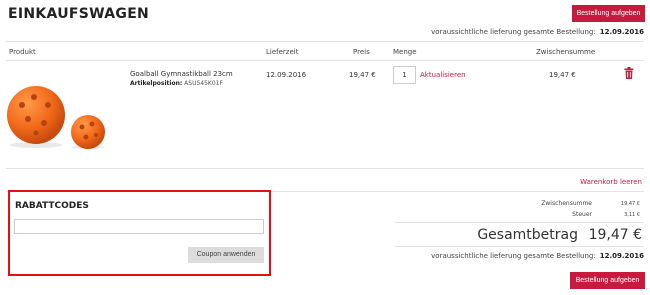 The height and width of the screenshot is (295, 650). What do you see at coordinates (362, 75) in the screenshot?
I see `row-price: 19,47 €` at bounding box center [362, 75].